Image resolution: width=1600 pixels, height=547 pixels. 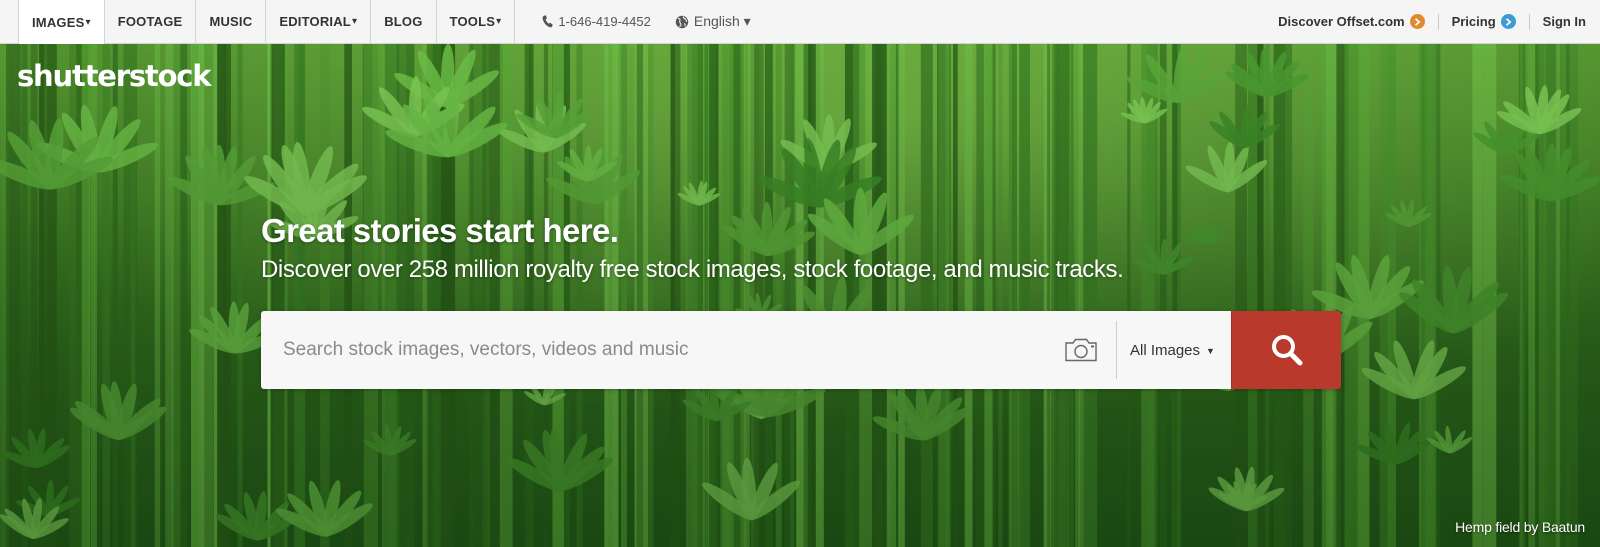 I want to click on nav-tools-label: TOOLS, so click(x=472, y=21).